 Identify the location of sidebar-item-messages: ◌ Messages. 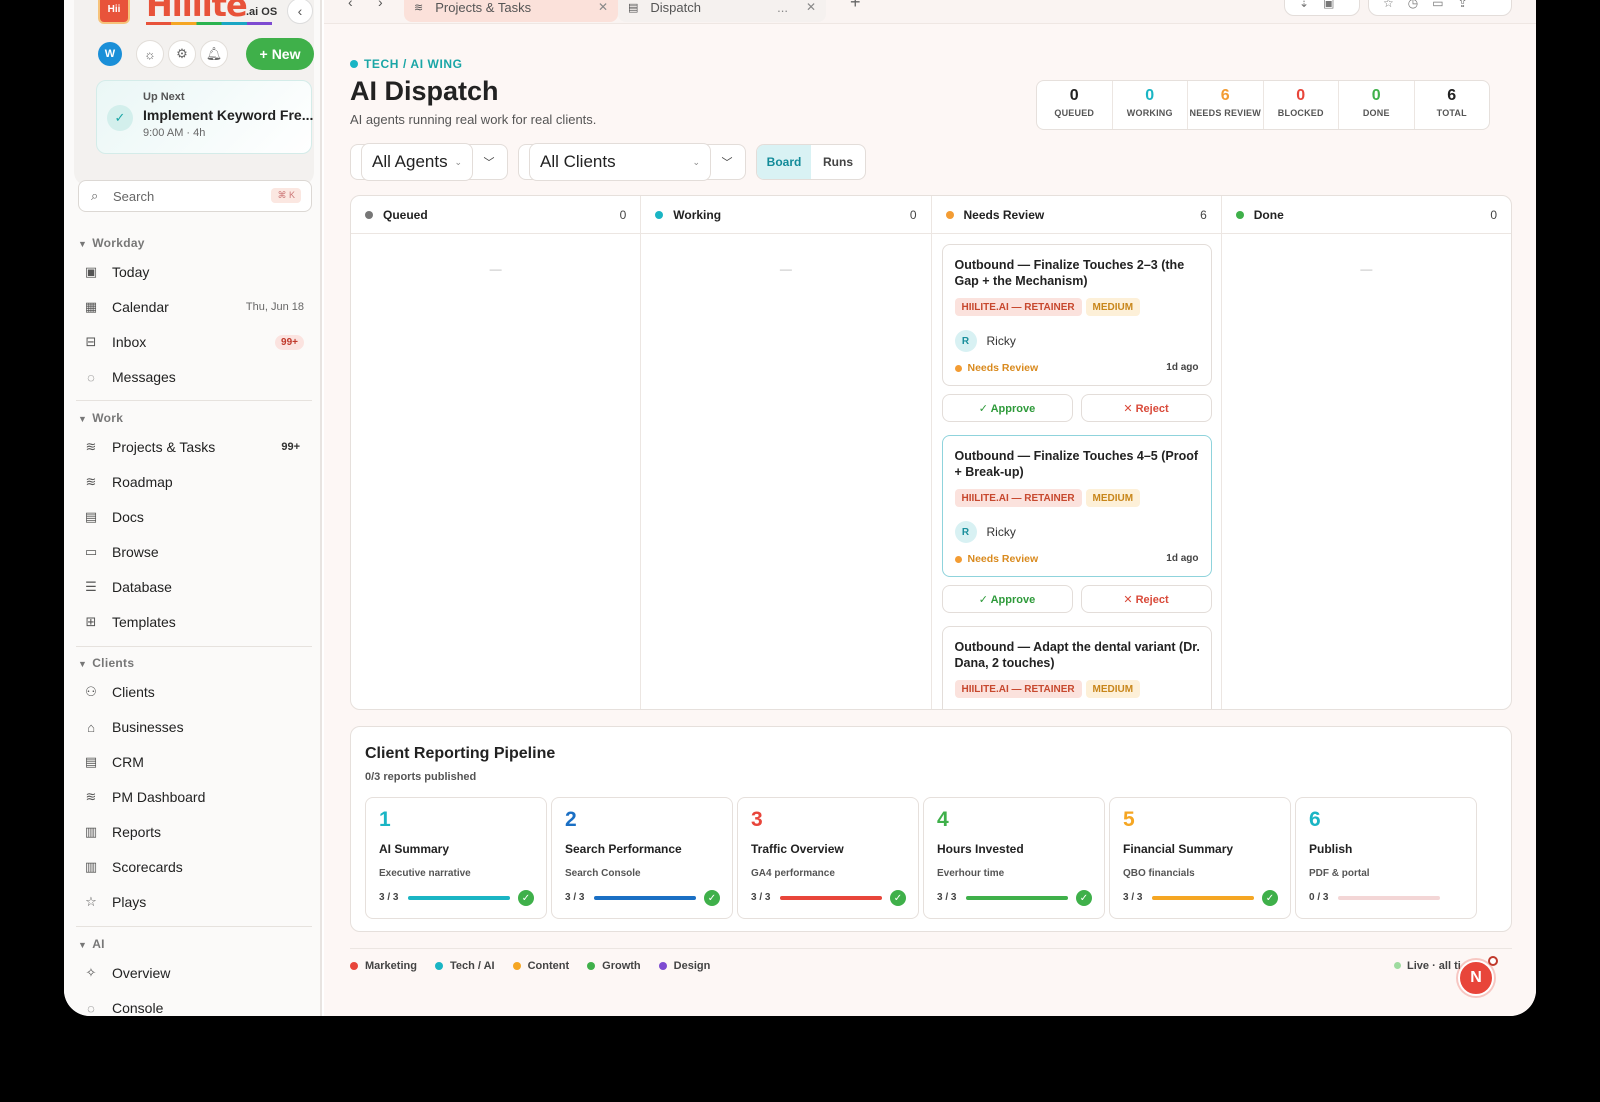
(193, 377).